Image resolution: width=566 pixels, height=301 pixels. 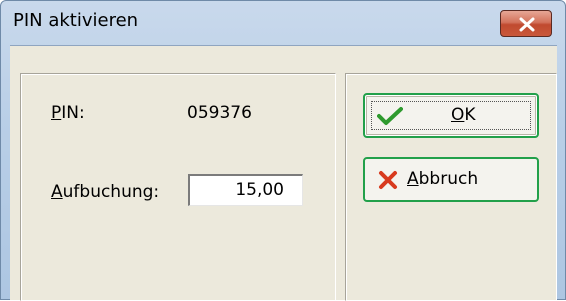 I want to click on pin-value: 059376, so click(x=219, y=113).